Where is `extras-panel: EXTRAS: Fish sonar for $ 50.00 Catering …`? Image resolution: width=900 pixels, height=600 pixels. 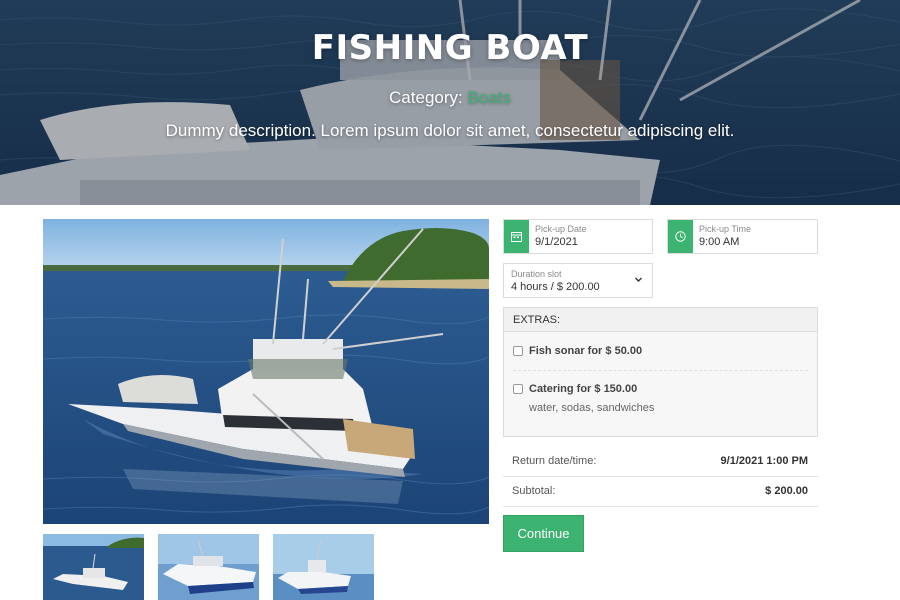
extras-panel: EXTRAS: Fish sonar for $ 50.00 Catering … is located at coordinates (660, 372).